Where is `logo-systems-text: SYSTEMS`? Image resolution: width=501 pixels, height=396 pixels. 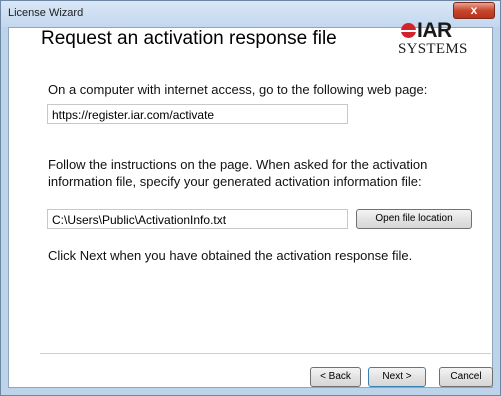 logo-systems-text: SYSTEMS is located at coordinates (433, 49).